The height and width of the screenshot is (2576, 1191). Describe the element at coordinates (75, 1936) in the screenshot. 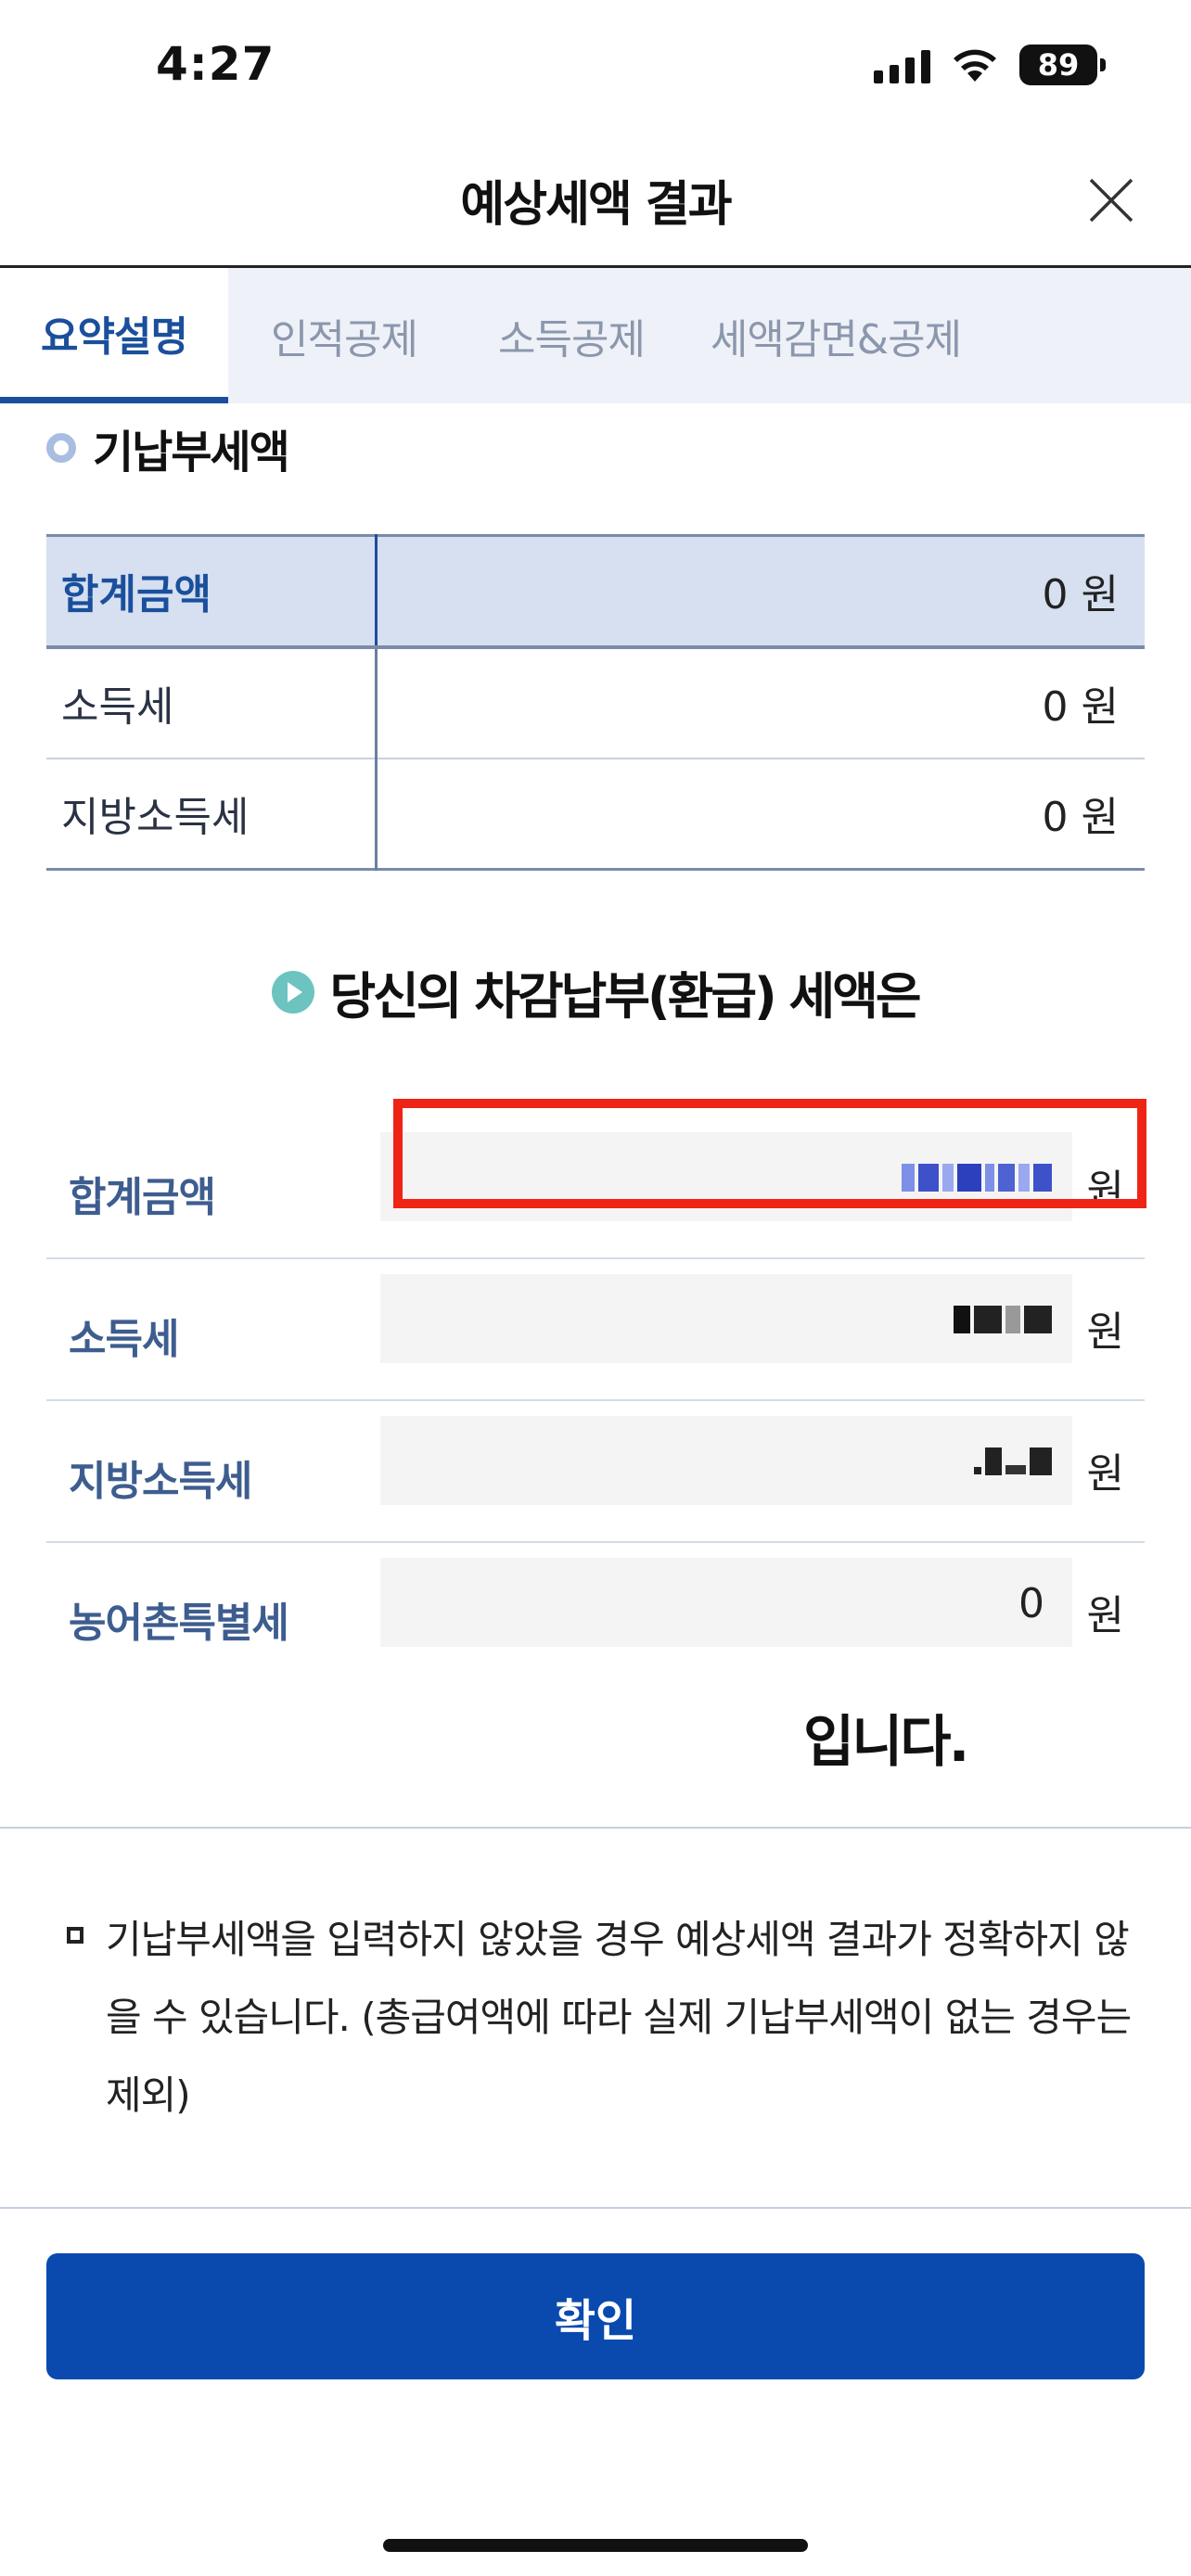

I see `square-bullet-icon` at that location.